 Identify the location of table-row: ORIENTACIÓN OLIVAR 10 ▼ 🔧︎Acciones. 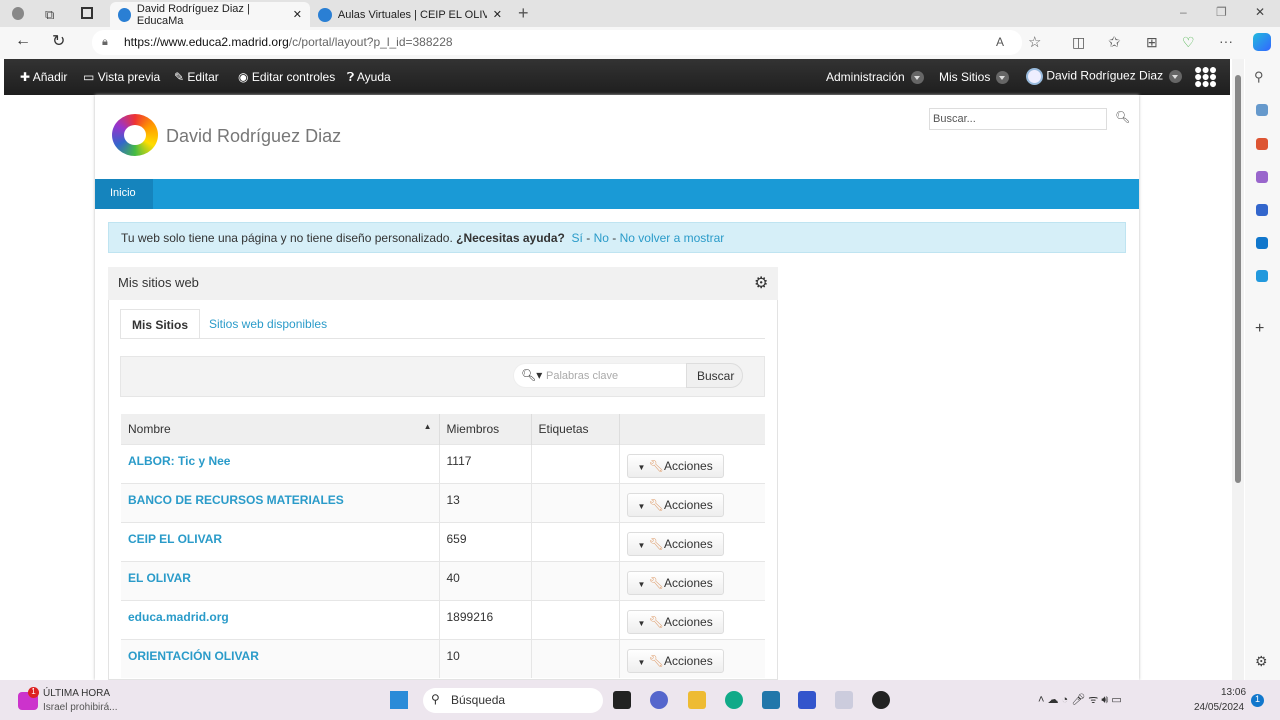
(443, 658).